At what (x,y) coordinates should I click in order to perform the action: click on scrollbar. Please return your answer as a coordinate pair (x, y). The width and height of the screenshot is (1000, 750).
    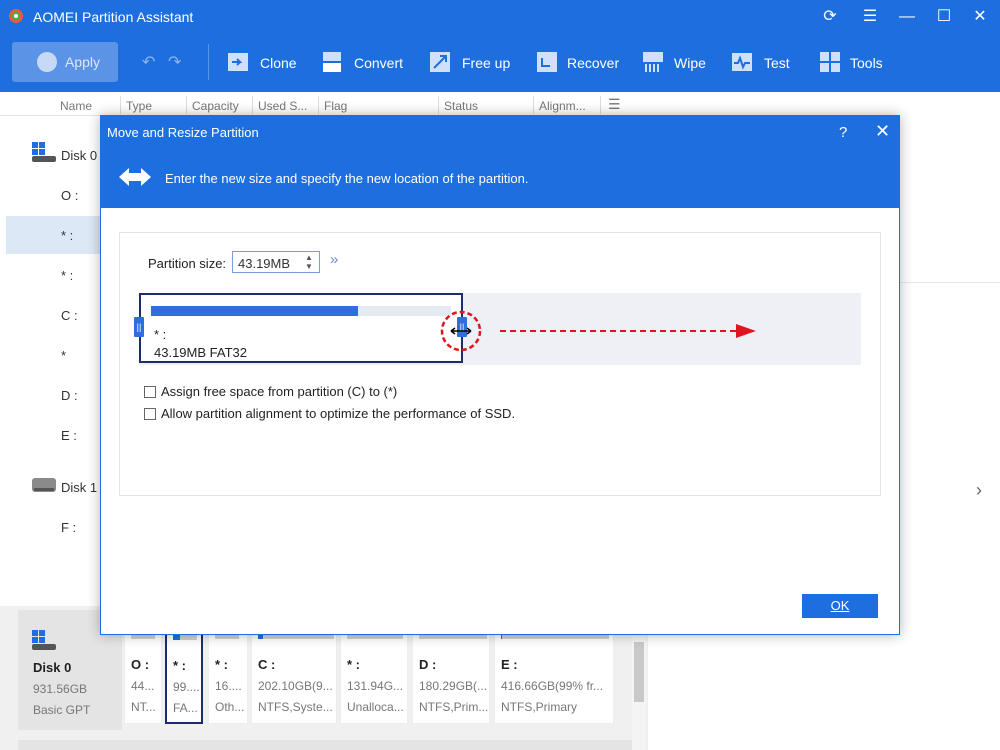
    Looking at the image, I should click on (639, 690).